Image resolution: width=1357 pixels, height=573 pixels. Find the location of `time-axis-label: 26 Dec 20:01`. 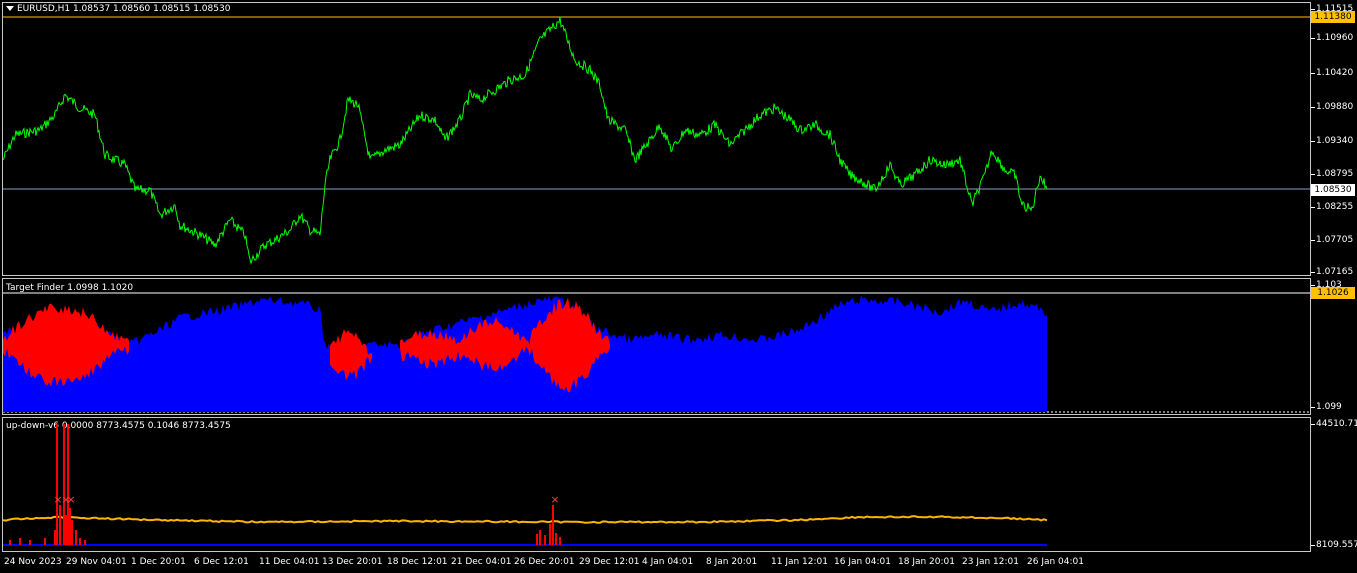

time-axis-label: 26 Dec 20:01 is located at coordinates (544, 562).